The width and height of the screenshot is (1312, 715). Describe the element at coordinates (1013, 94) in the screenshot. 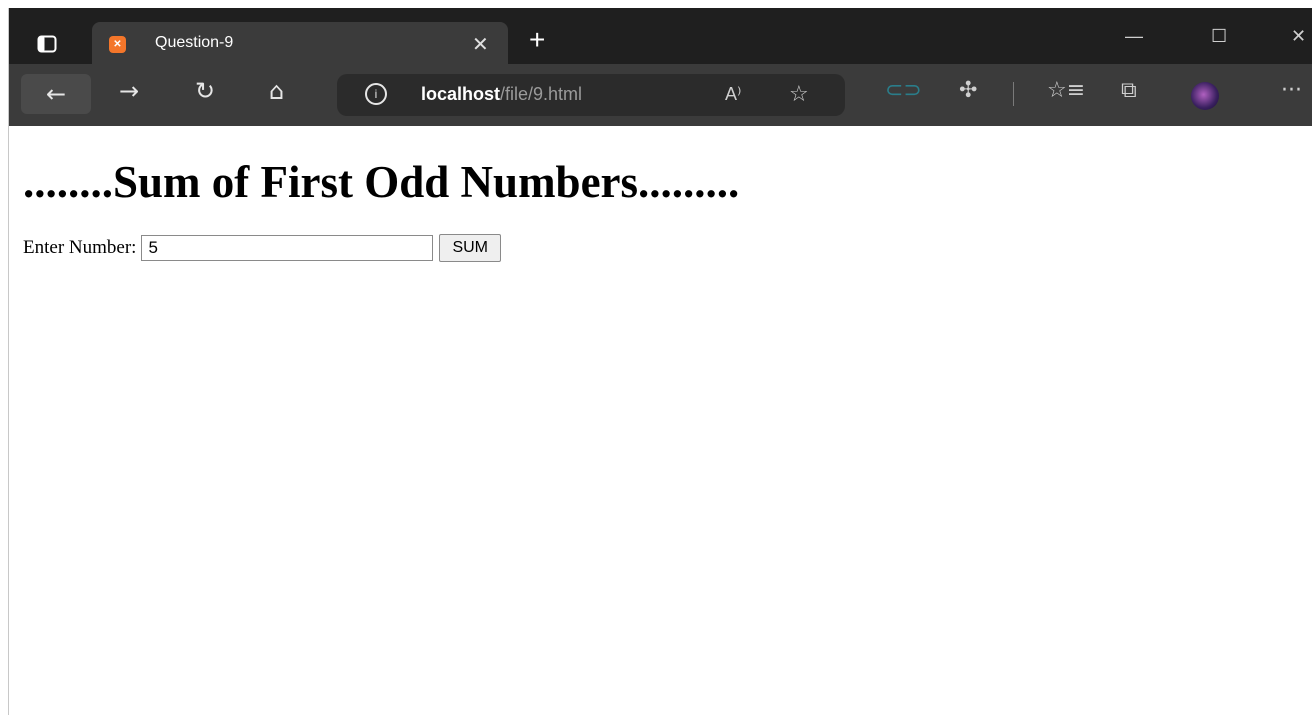

I see `toolbar-separator` at that location.